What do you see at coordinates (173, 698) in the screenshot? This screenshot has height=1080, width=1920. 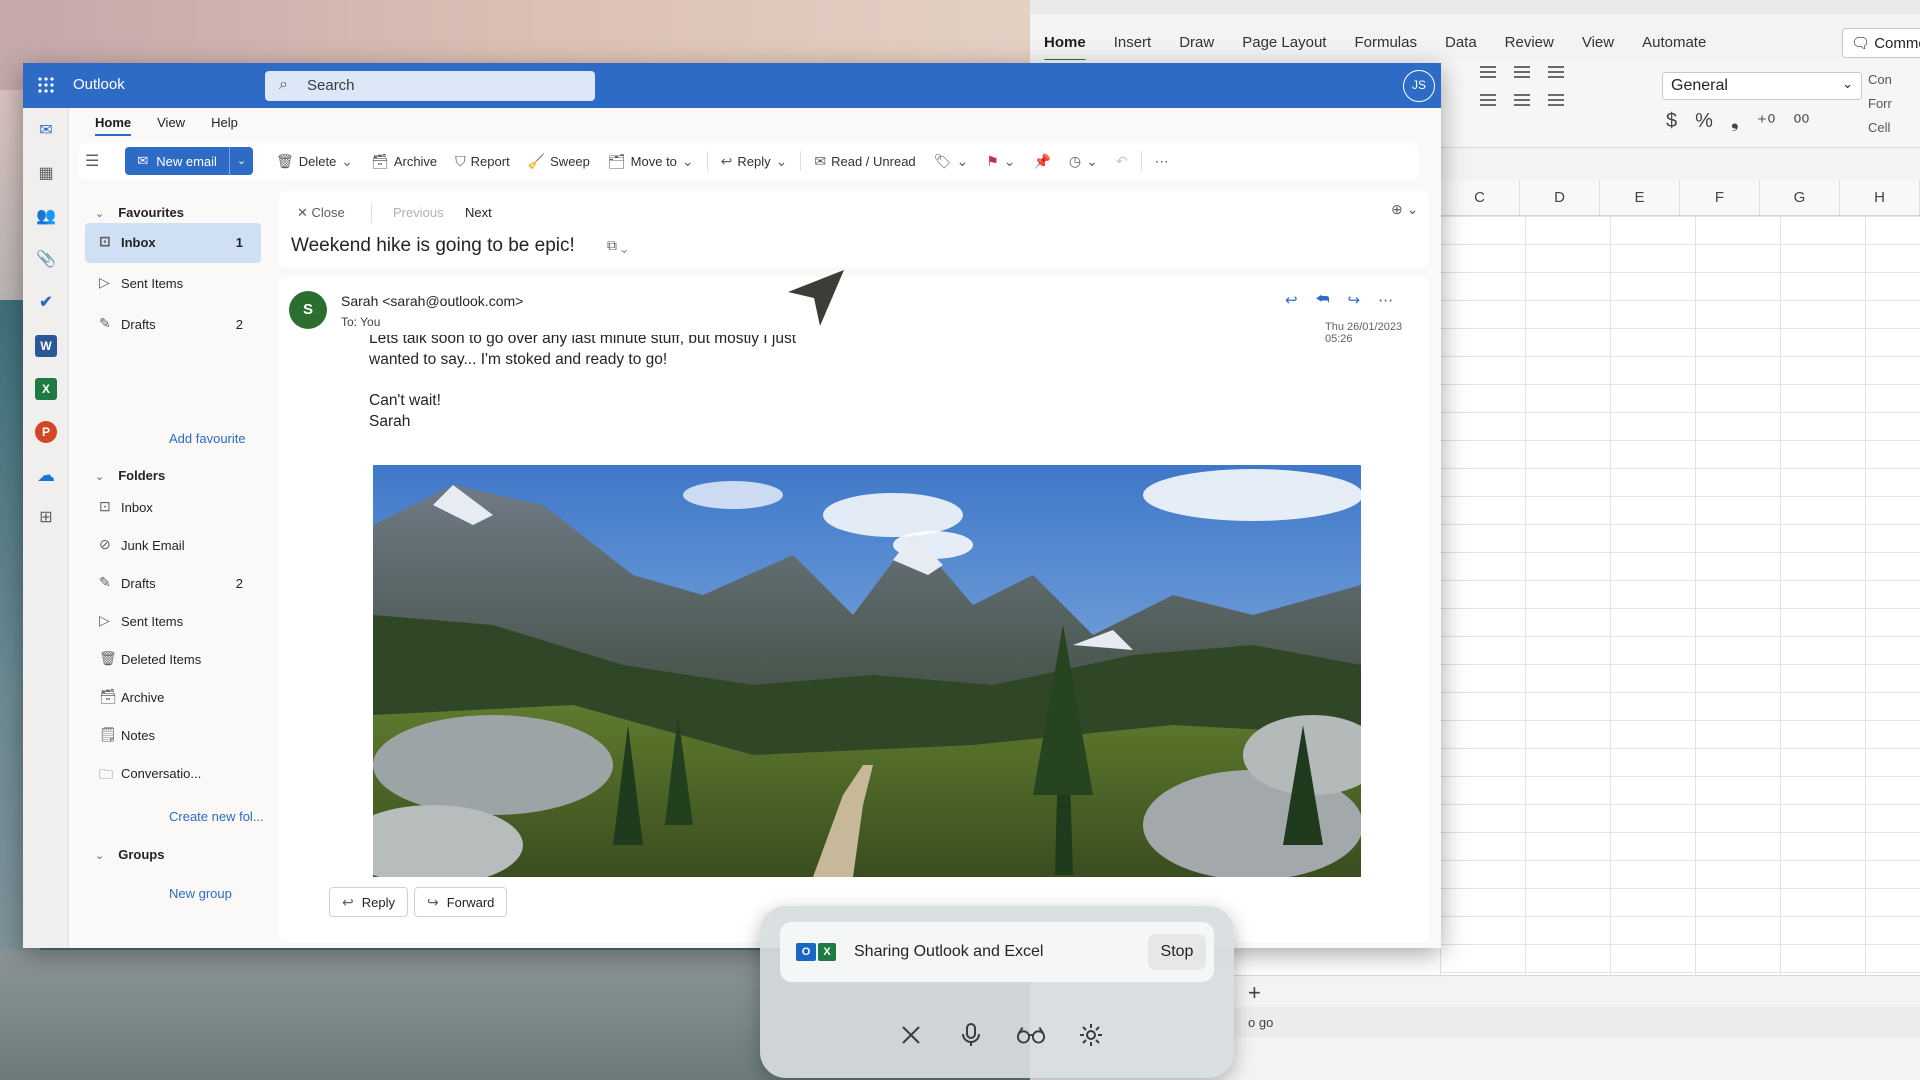 I see `folder-item-archive: 🗃 Archive` at bounding box center [173, 698].